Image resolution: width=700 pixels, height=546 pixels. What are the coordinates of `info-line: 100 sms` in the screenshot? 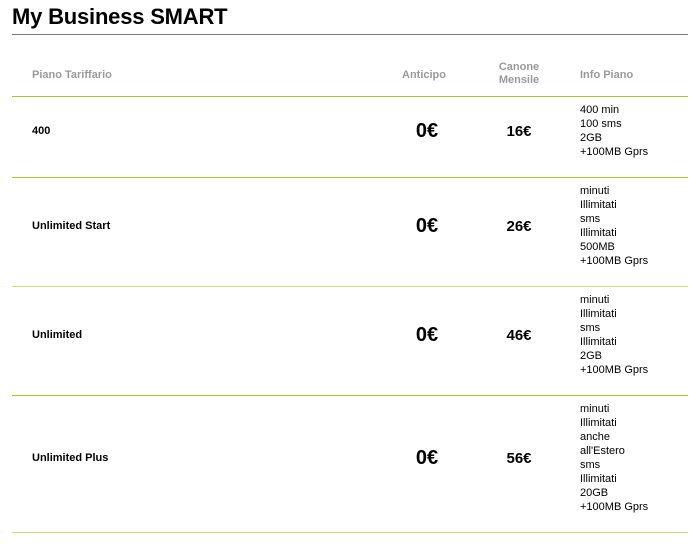 It's located at (601, 124).